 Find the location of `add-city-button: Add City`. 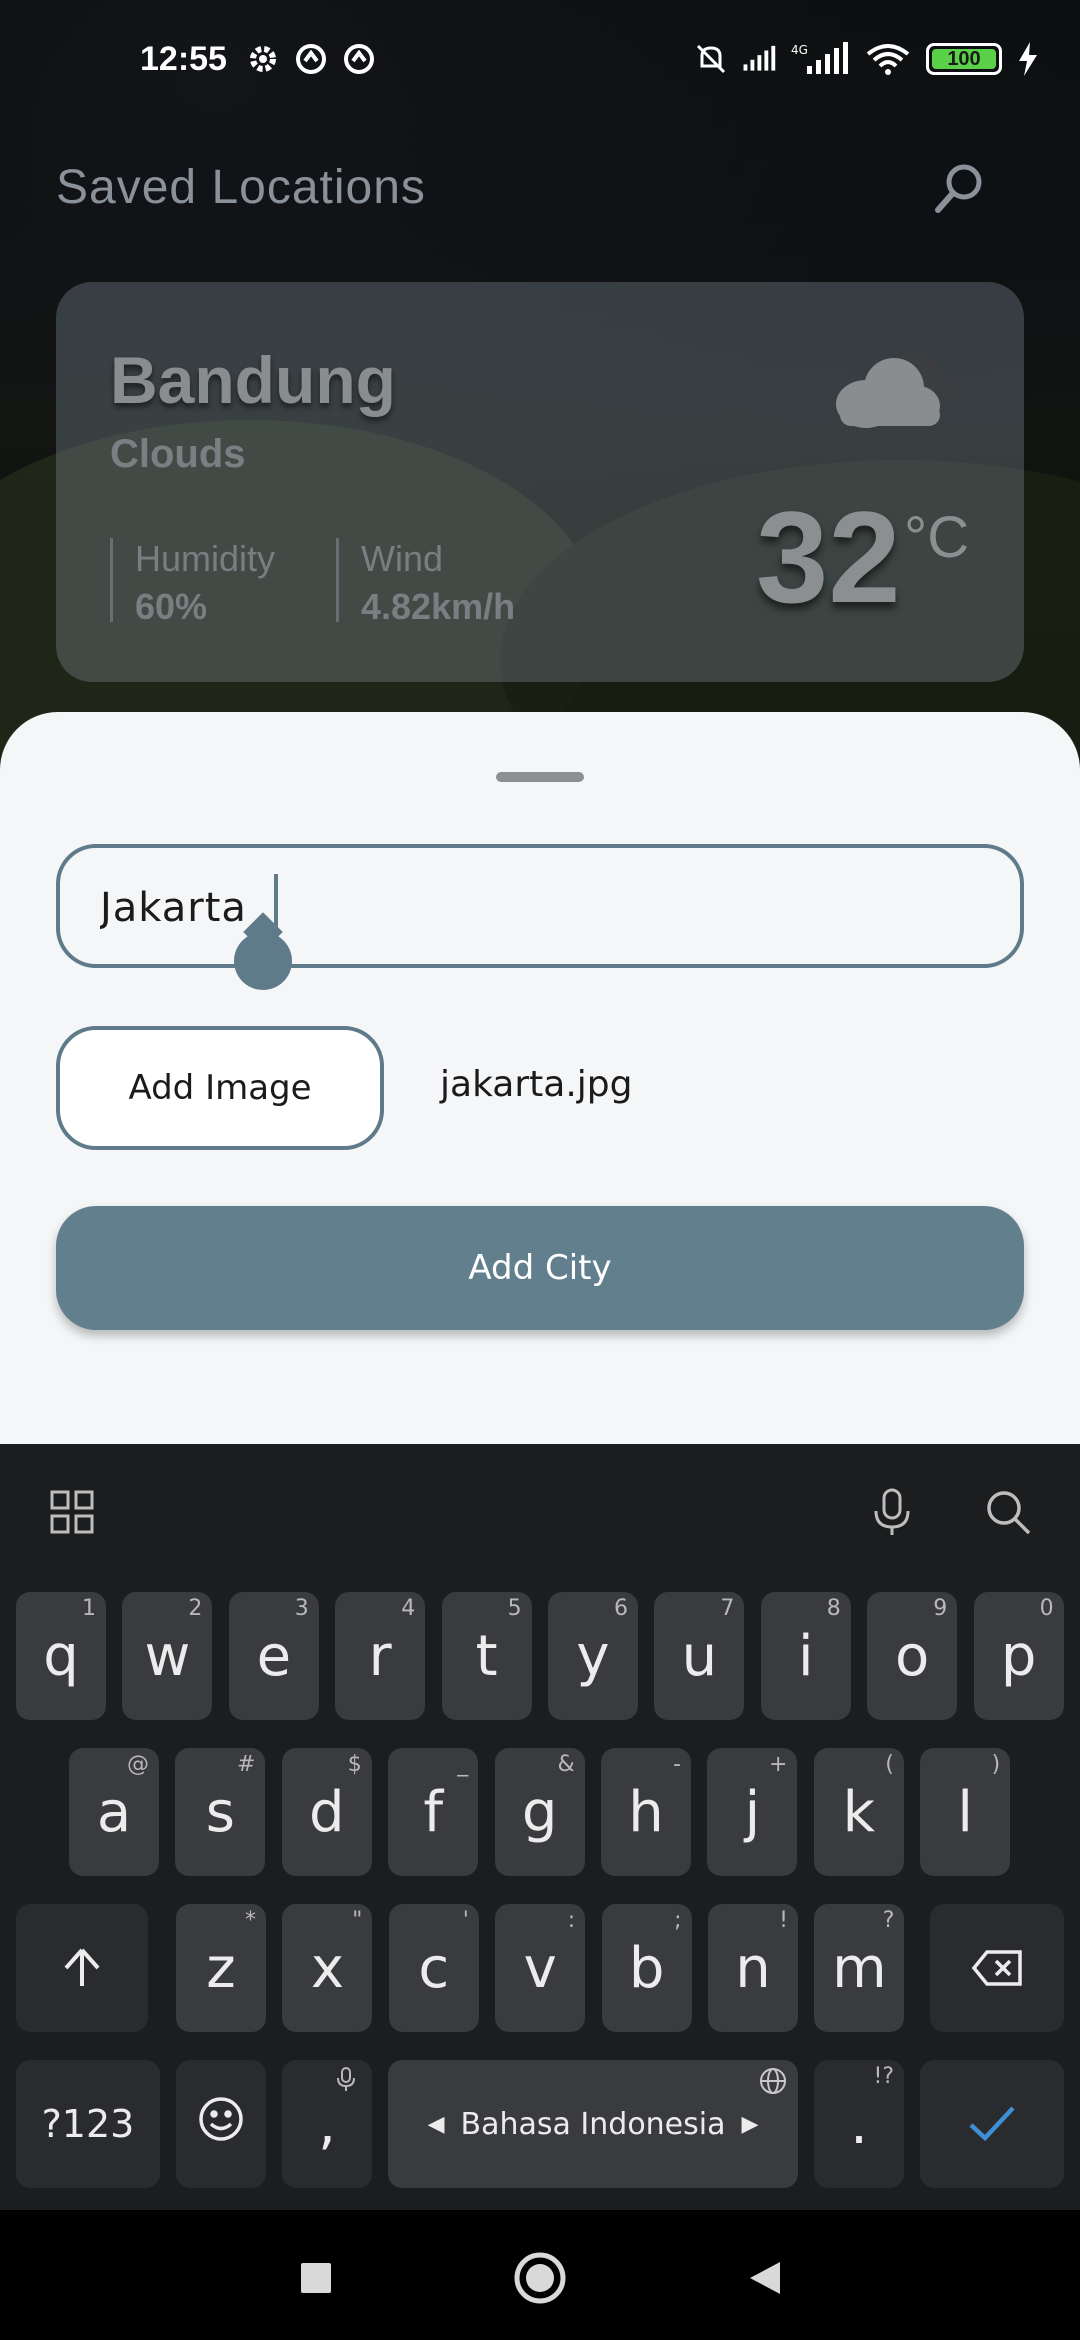

add-city-button: Add City is located at coordinates (540, 1268).